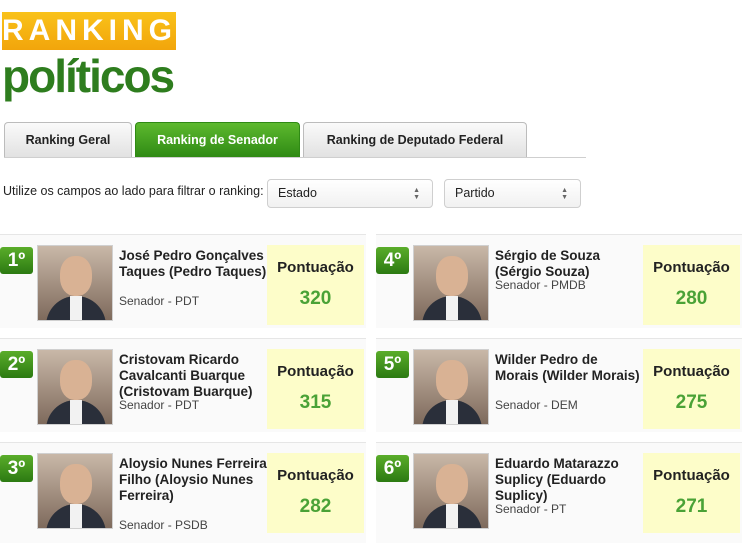 This screenshot has width=742, height=543. Describe the element at coordinates (691, 285) in the screenshot. I see `score-box: Pontuação 280` at that location.